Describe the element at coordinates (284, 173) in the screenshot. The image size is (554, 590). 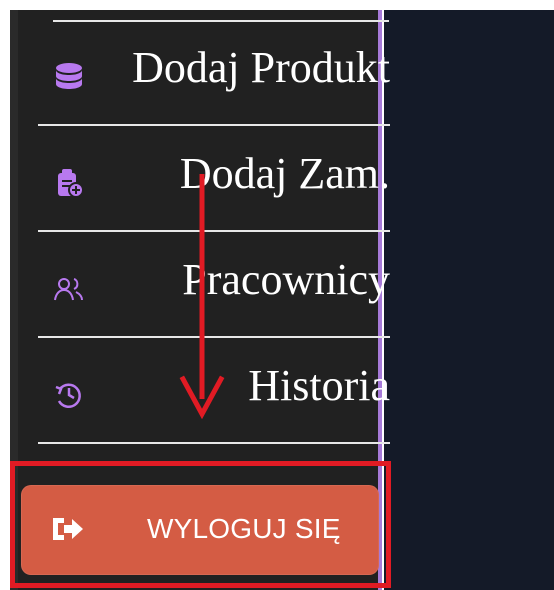
I see `sidebar-item-label: Dodaj Zam.` at that location.